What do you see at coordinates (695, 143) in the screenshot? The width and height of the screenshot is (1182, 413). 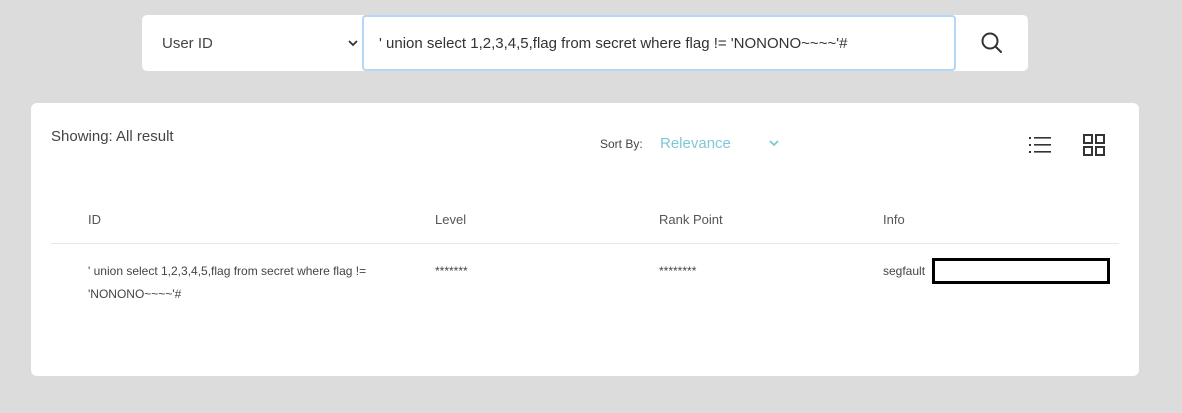 I see `sort-select-value: Relevance` at bounding box center [695, 143].